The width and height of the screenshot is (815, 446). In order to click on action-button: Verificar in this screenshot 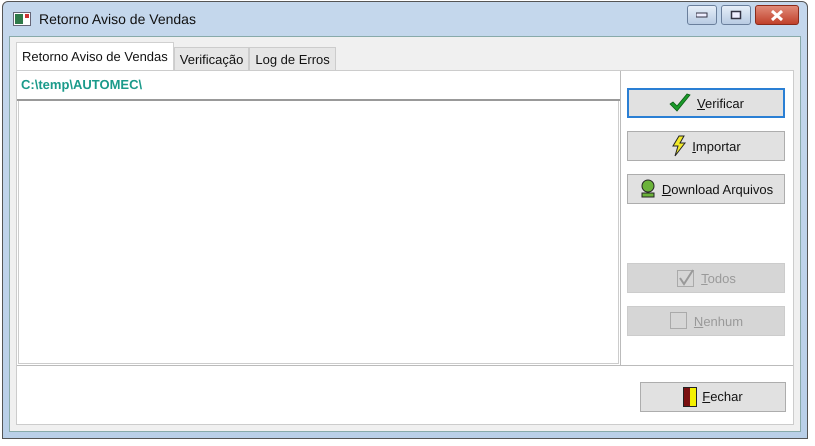, I will do `click(706, 103)`.